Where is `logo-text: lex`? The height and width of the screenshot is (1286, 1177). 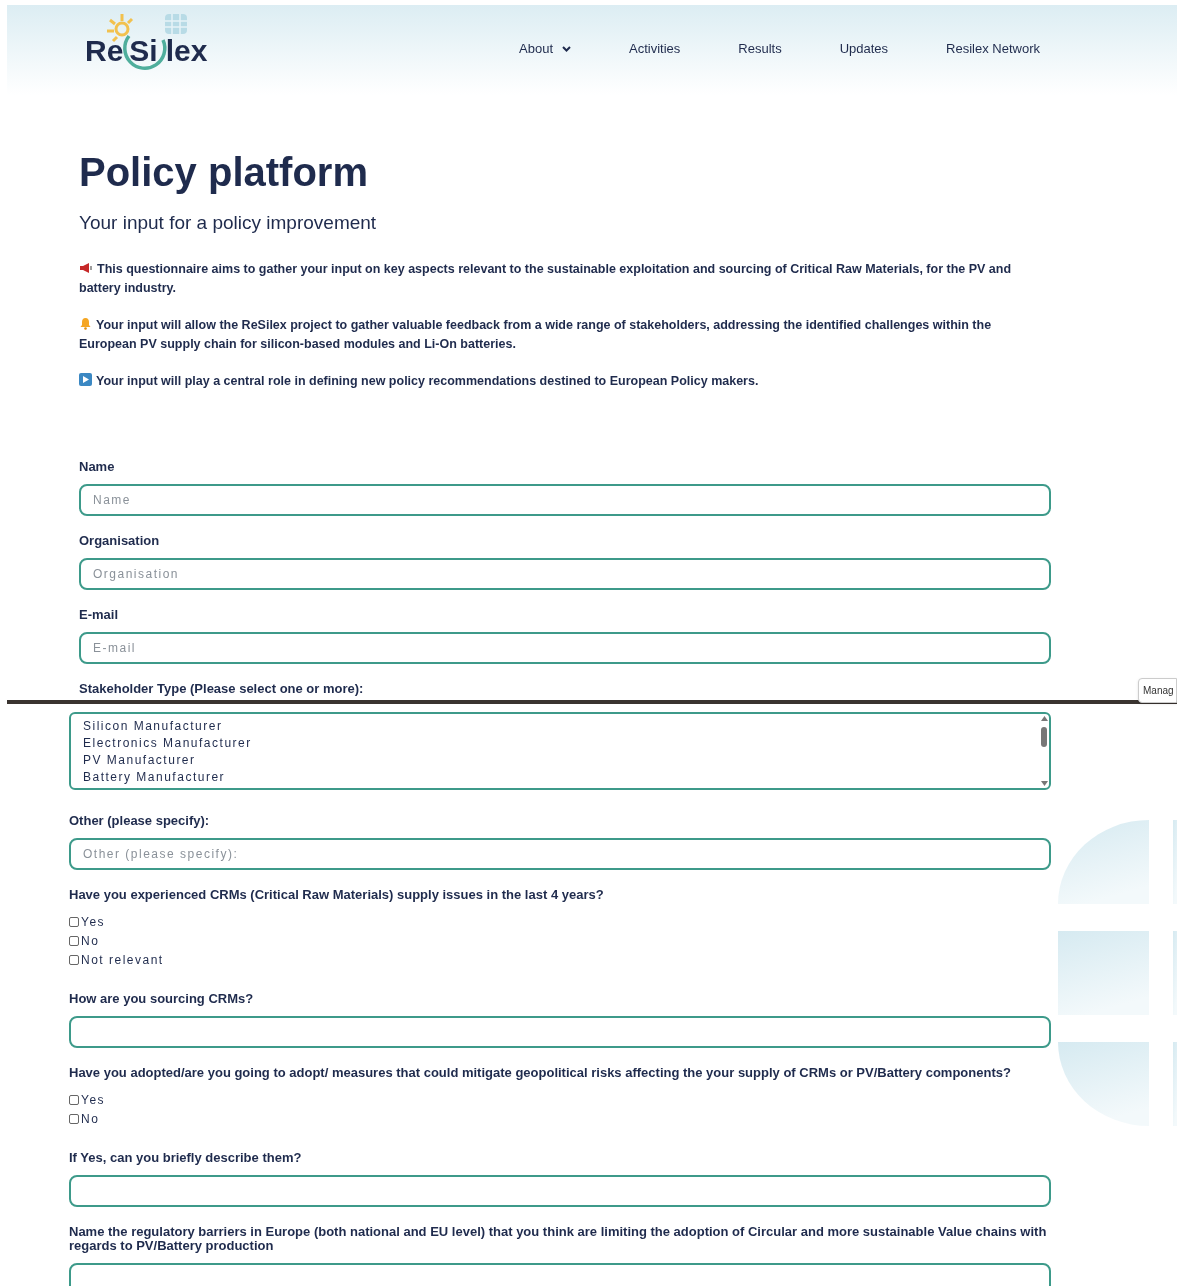
logo-text: lex is located at coordinates (186, 51).